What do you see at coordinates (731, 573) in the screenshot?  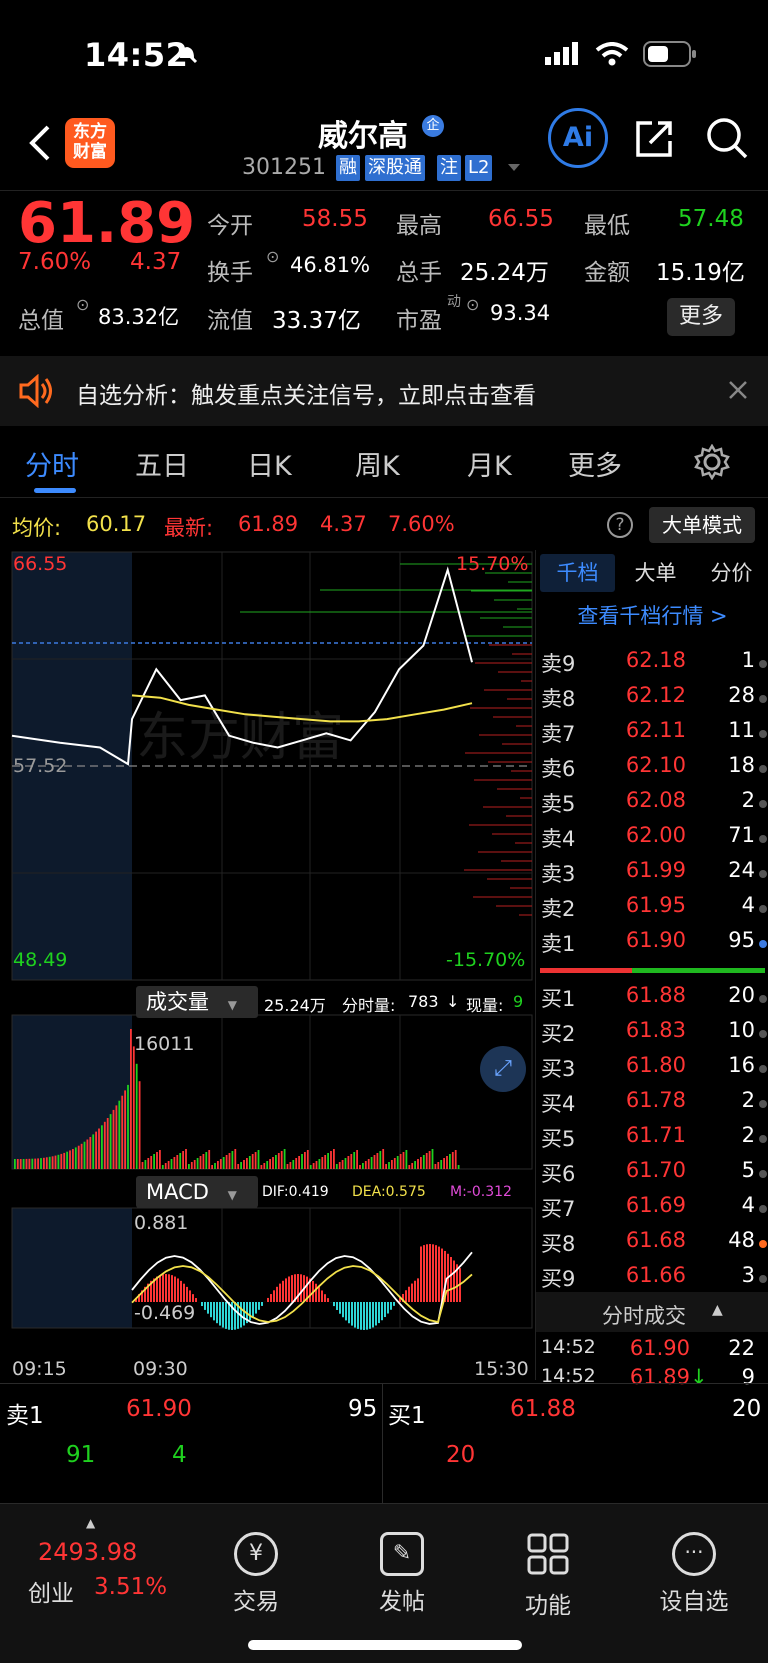 I see `tab-price-dist: 分价` at bounding box center [731, 573].